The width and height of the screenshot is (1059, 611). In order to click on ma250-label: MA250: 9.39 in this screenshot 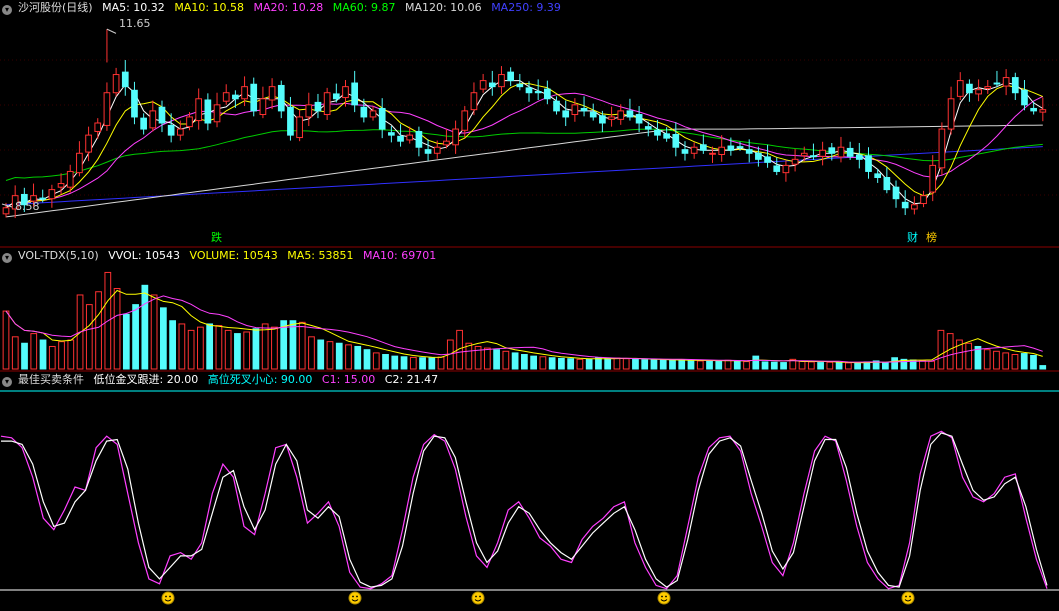, I will do `click(526, 7)`.